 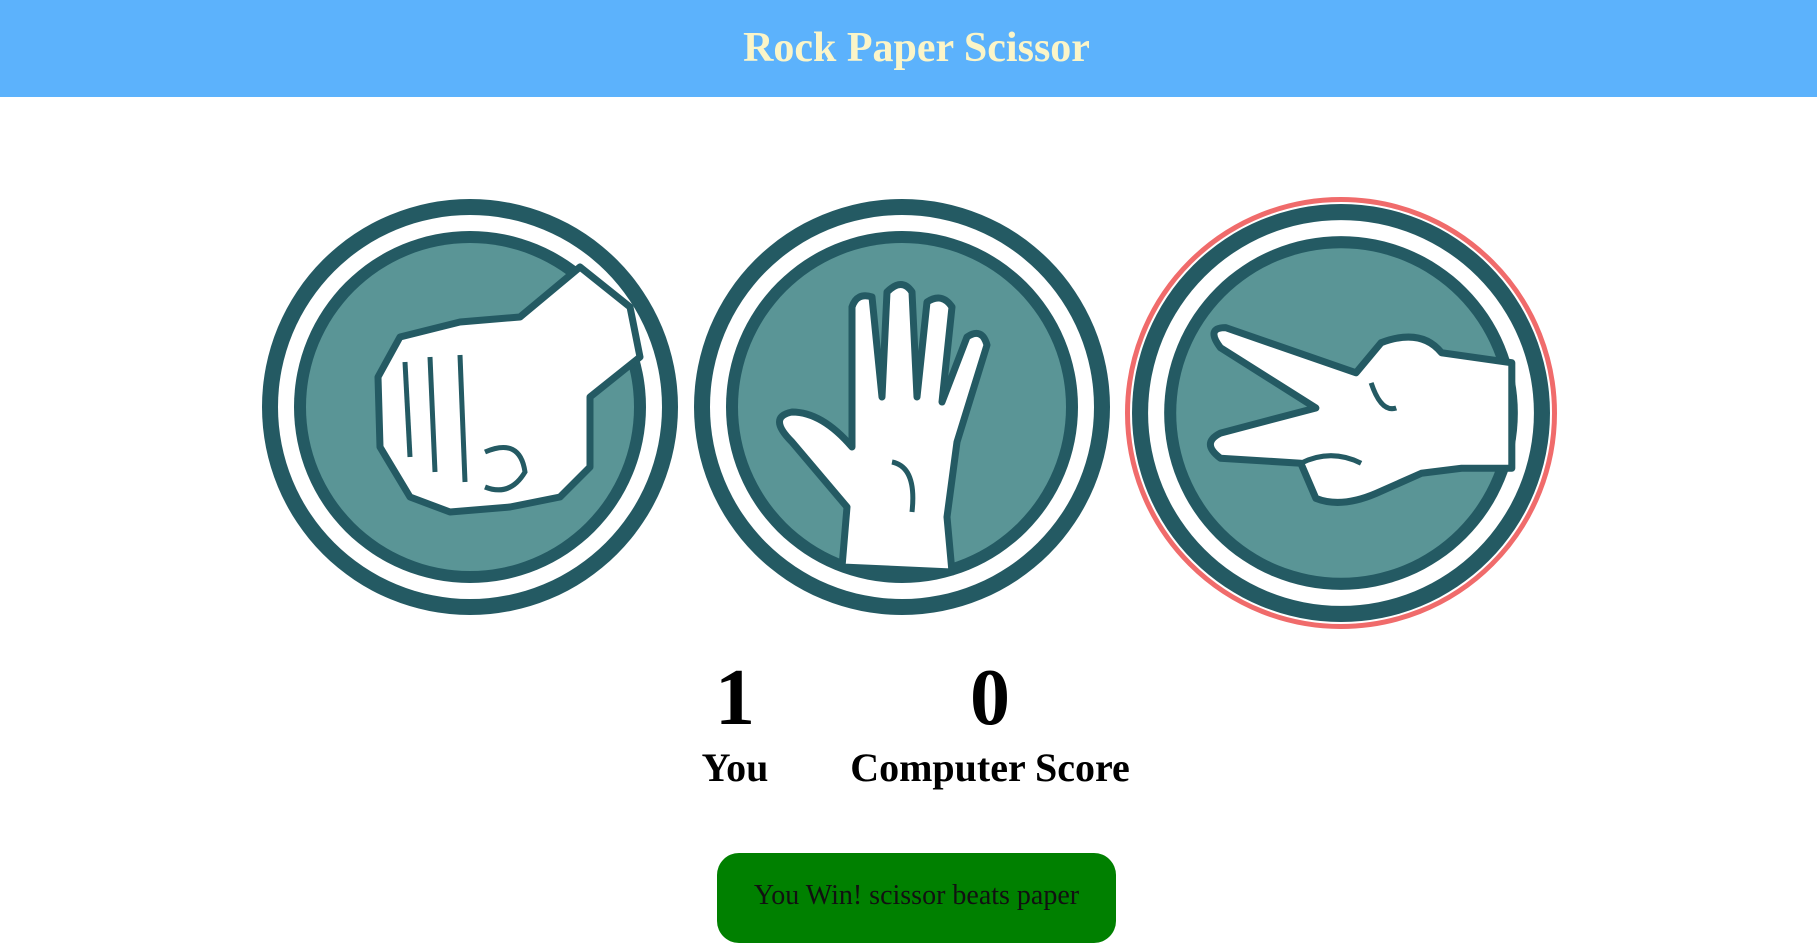 What do you see at coordinates (990, 698) in the screenshot?
I see `computer-score-value: 0` at bounding box center [990, 698].